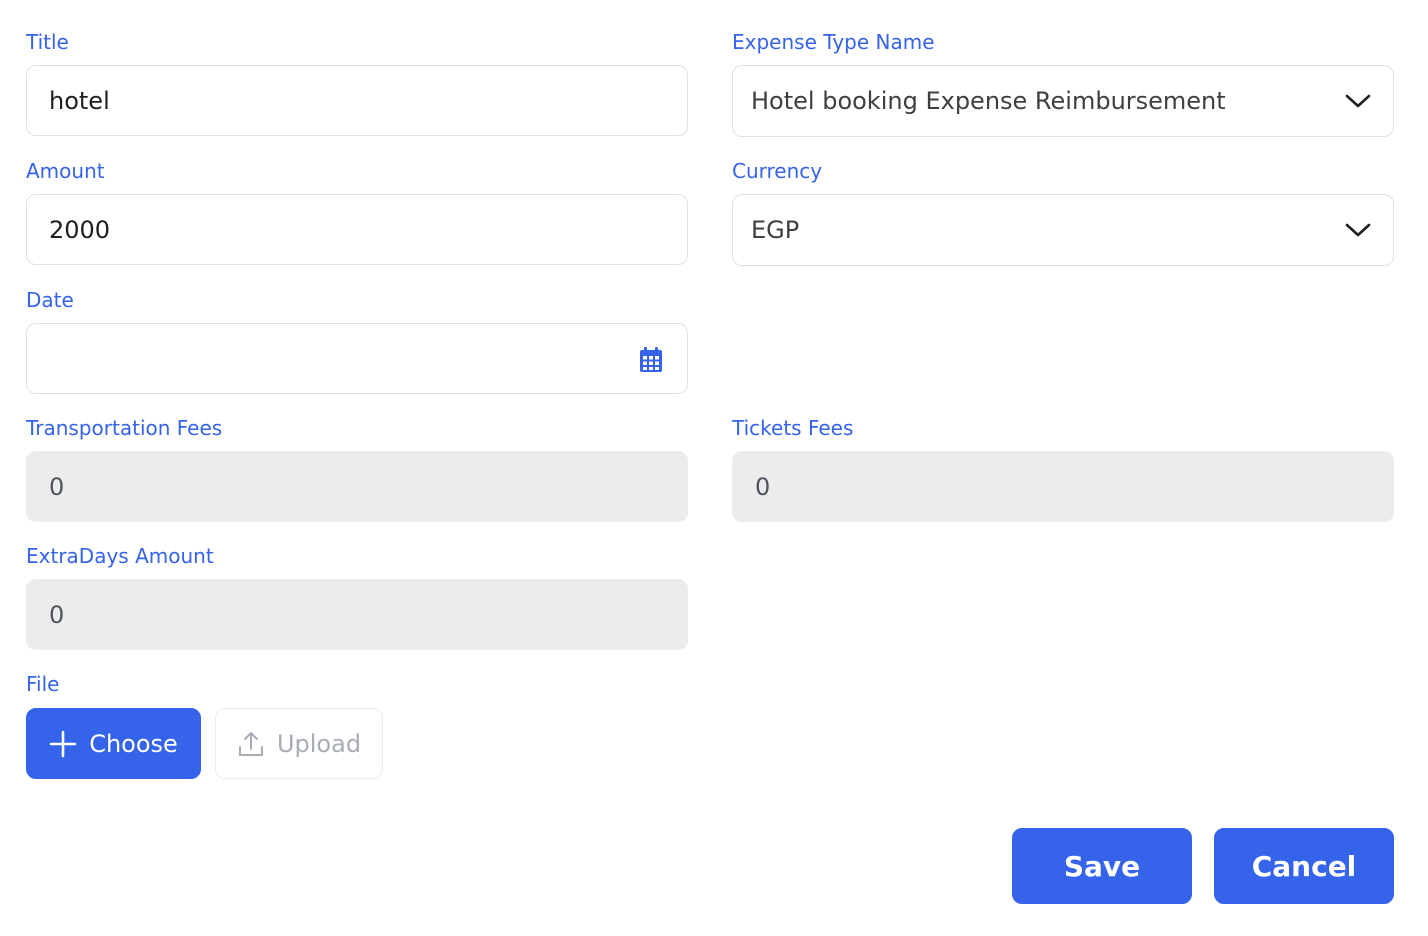 This screenshot has width=1428, height=936. I want to click on amount-input, so click(357, 229).